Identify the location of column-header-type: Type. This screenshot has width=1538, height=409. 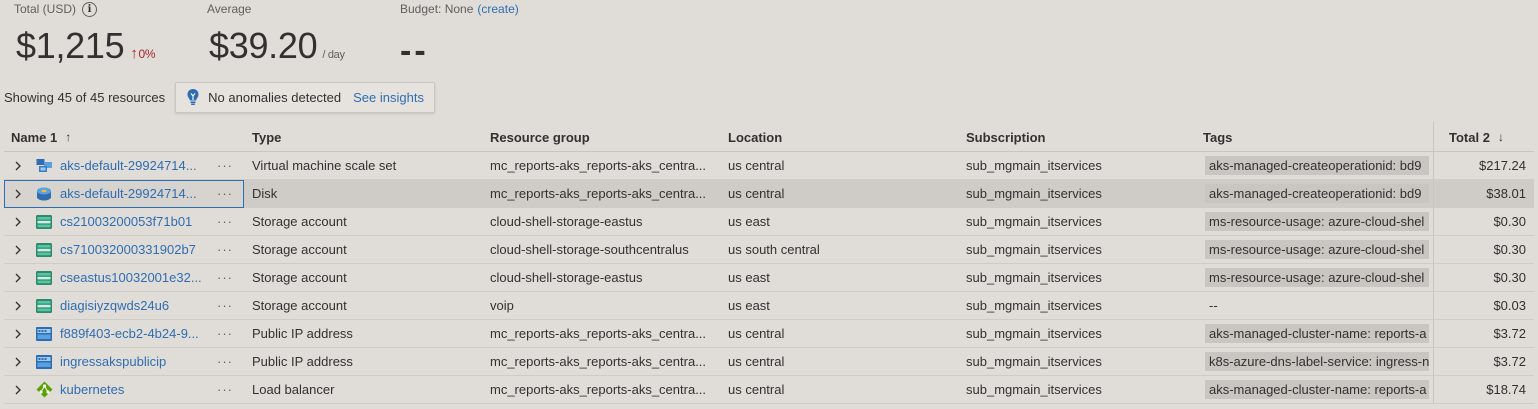
(266, 137).